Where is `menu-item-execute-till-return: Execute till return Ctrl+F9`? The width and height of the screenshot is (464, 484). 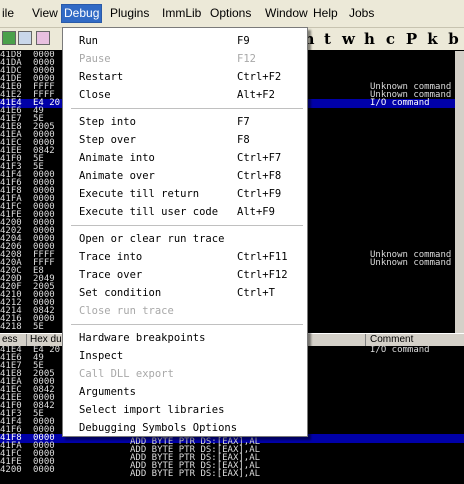 menu-item-execute-till-return: Execute till return Ctrl+F9 is located at coordinates (185, 194).